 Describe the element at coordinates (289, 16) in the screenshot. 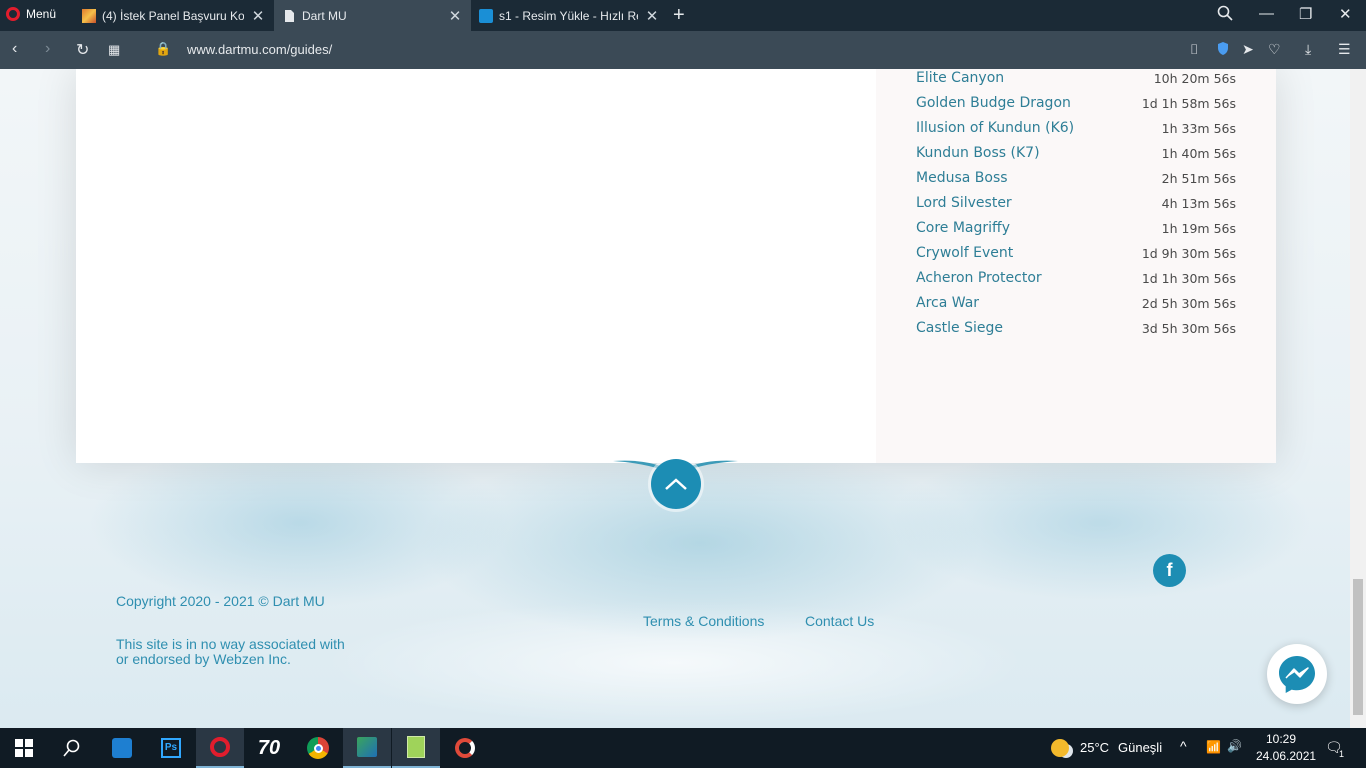

I see `page-favicon-icon` at that location.